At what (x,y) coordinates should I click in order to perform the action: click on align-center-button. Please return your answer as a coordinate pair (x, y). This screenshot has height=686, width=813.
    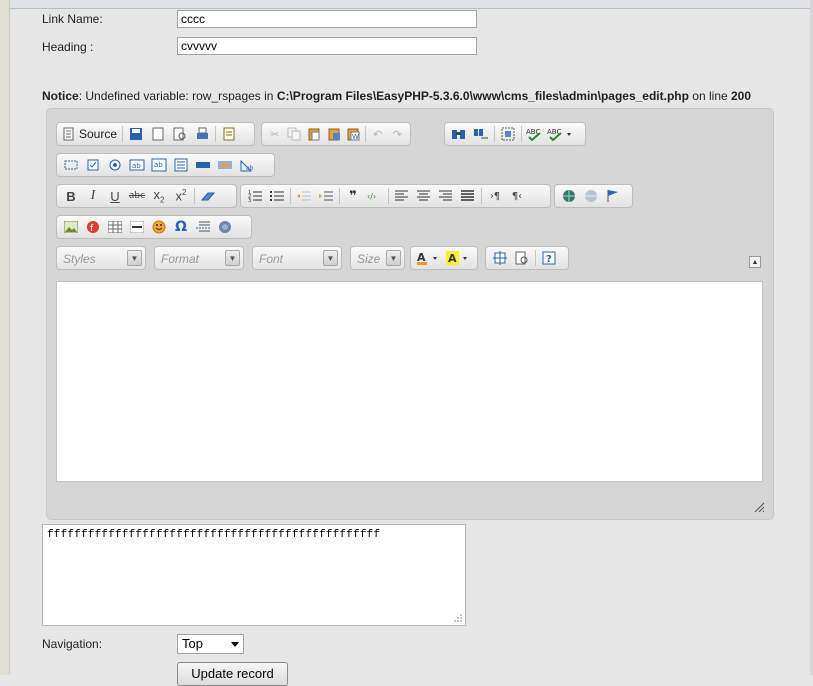
    Looking at the image, I should click on (424, 196).